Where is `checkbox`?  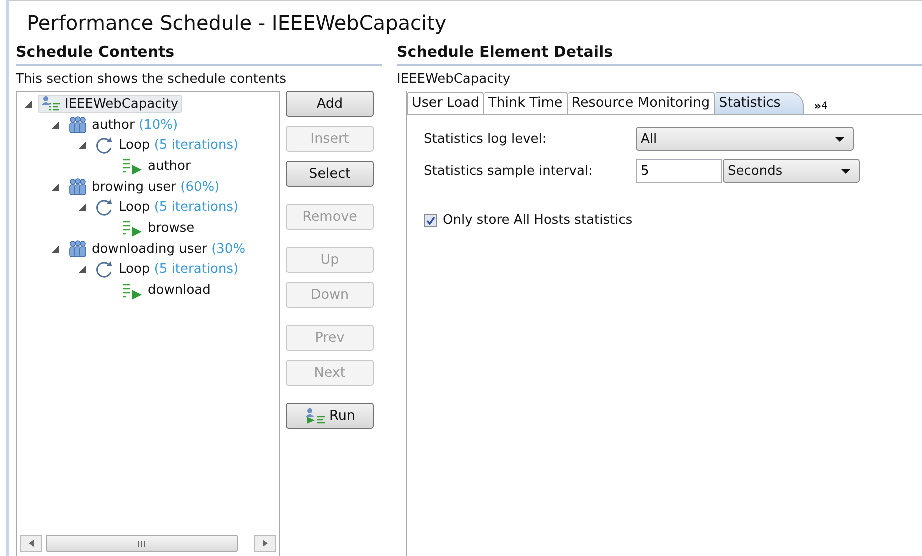 checkbox is located at coordinates (430, 220).